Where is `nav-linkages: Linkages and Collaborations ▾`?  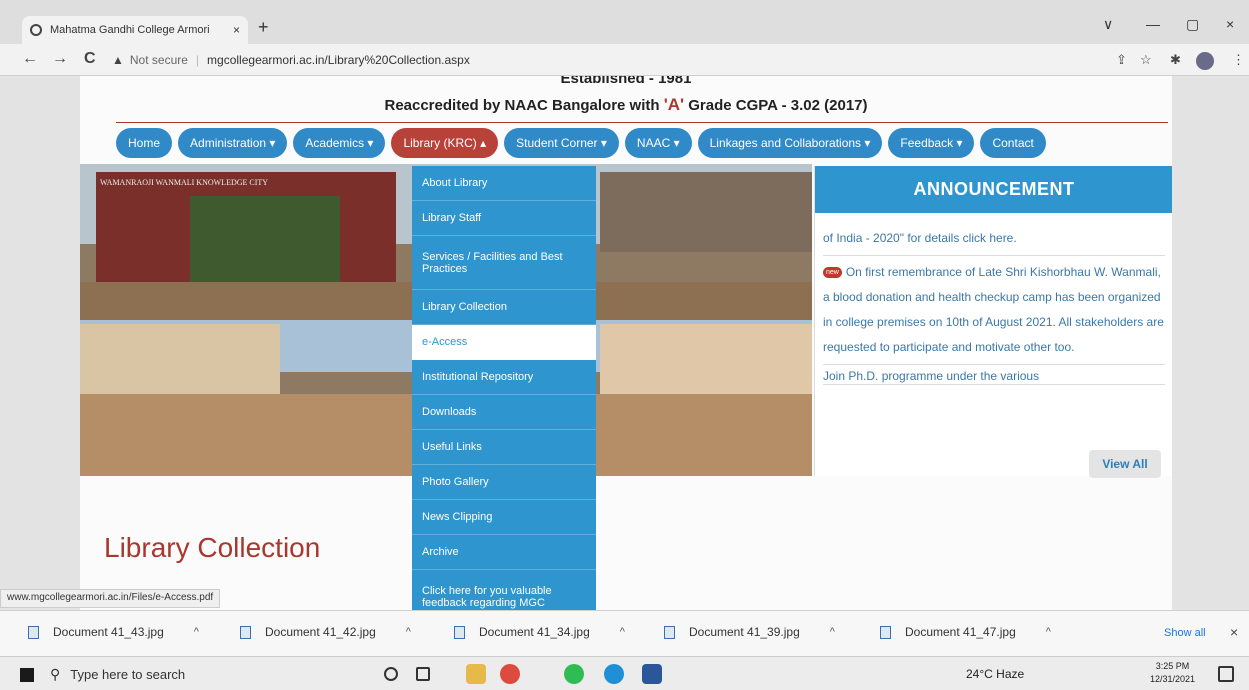
nav-linkages: Linkages and Collaborations ▾ is located at coordinates (790, 143).